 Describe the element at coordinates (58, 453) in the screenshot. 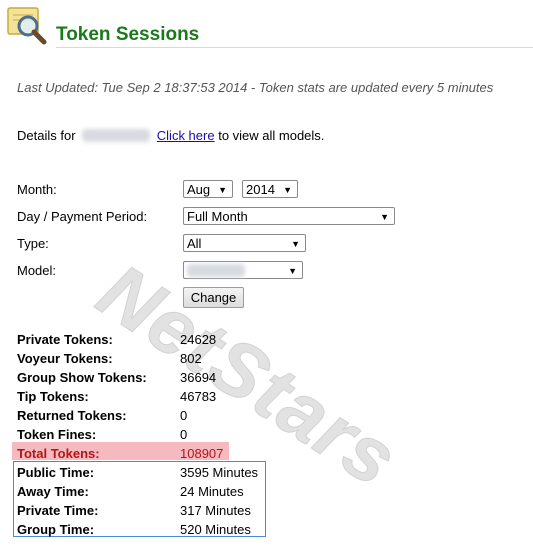

I see `total-tokens-label: Total Tokens:` at that location.